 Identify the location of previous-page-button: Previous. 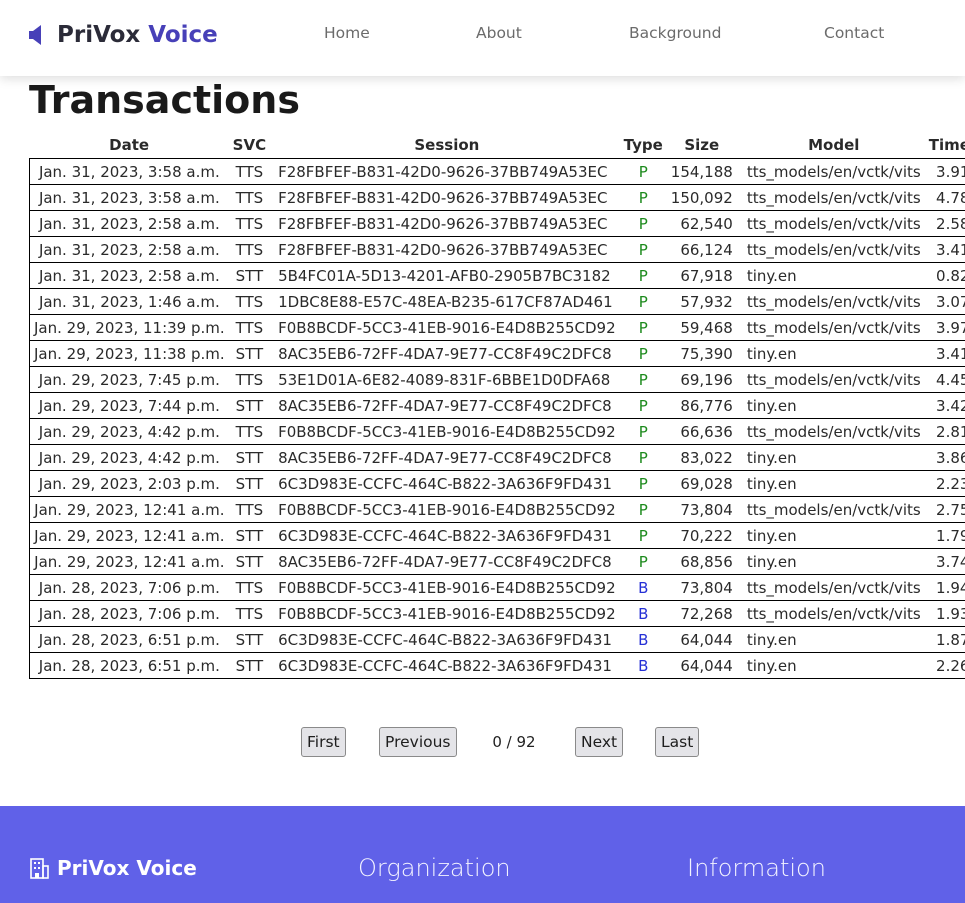
(418, 742).